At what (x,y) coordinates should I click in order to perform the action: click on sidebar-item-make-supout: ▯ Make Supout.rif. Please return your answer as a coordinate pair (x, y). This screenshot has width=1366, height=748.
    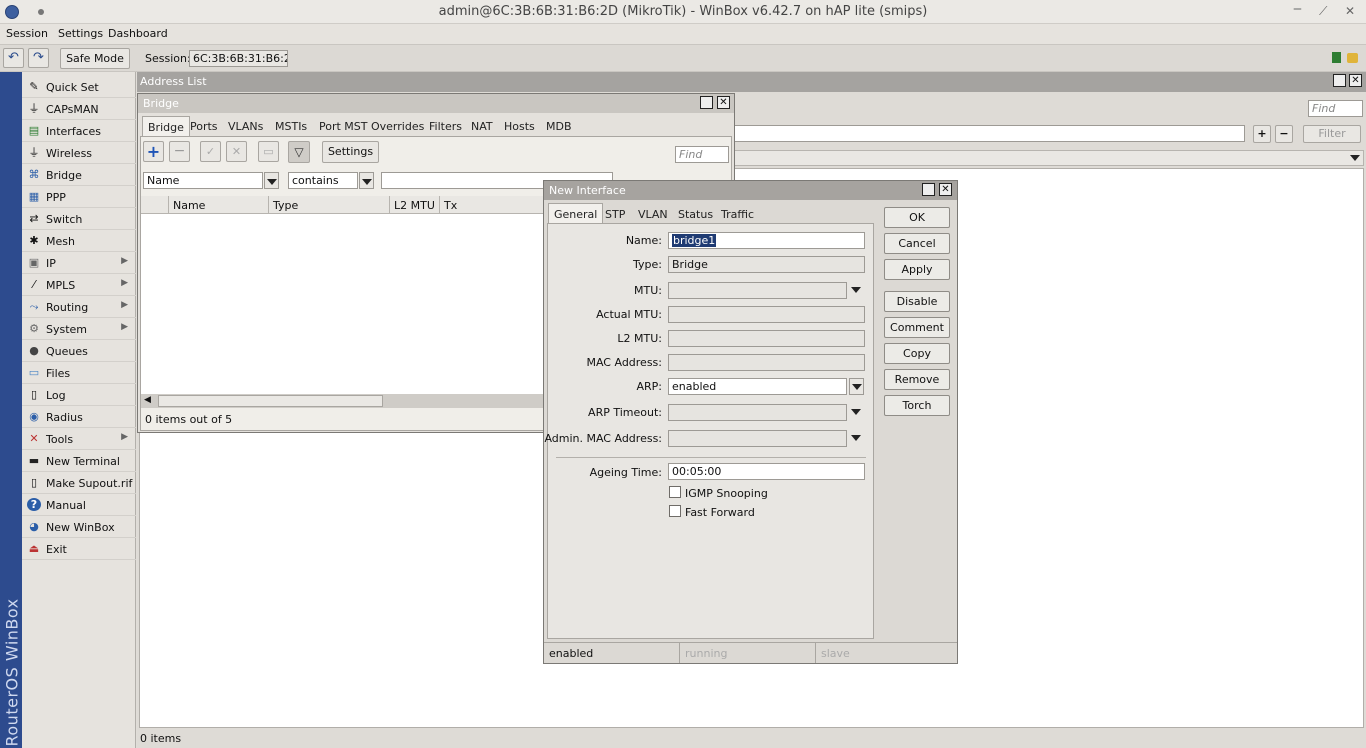
    Looking at the image, I should click on (79, 483).